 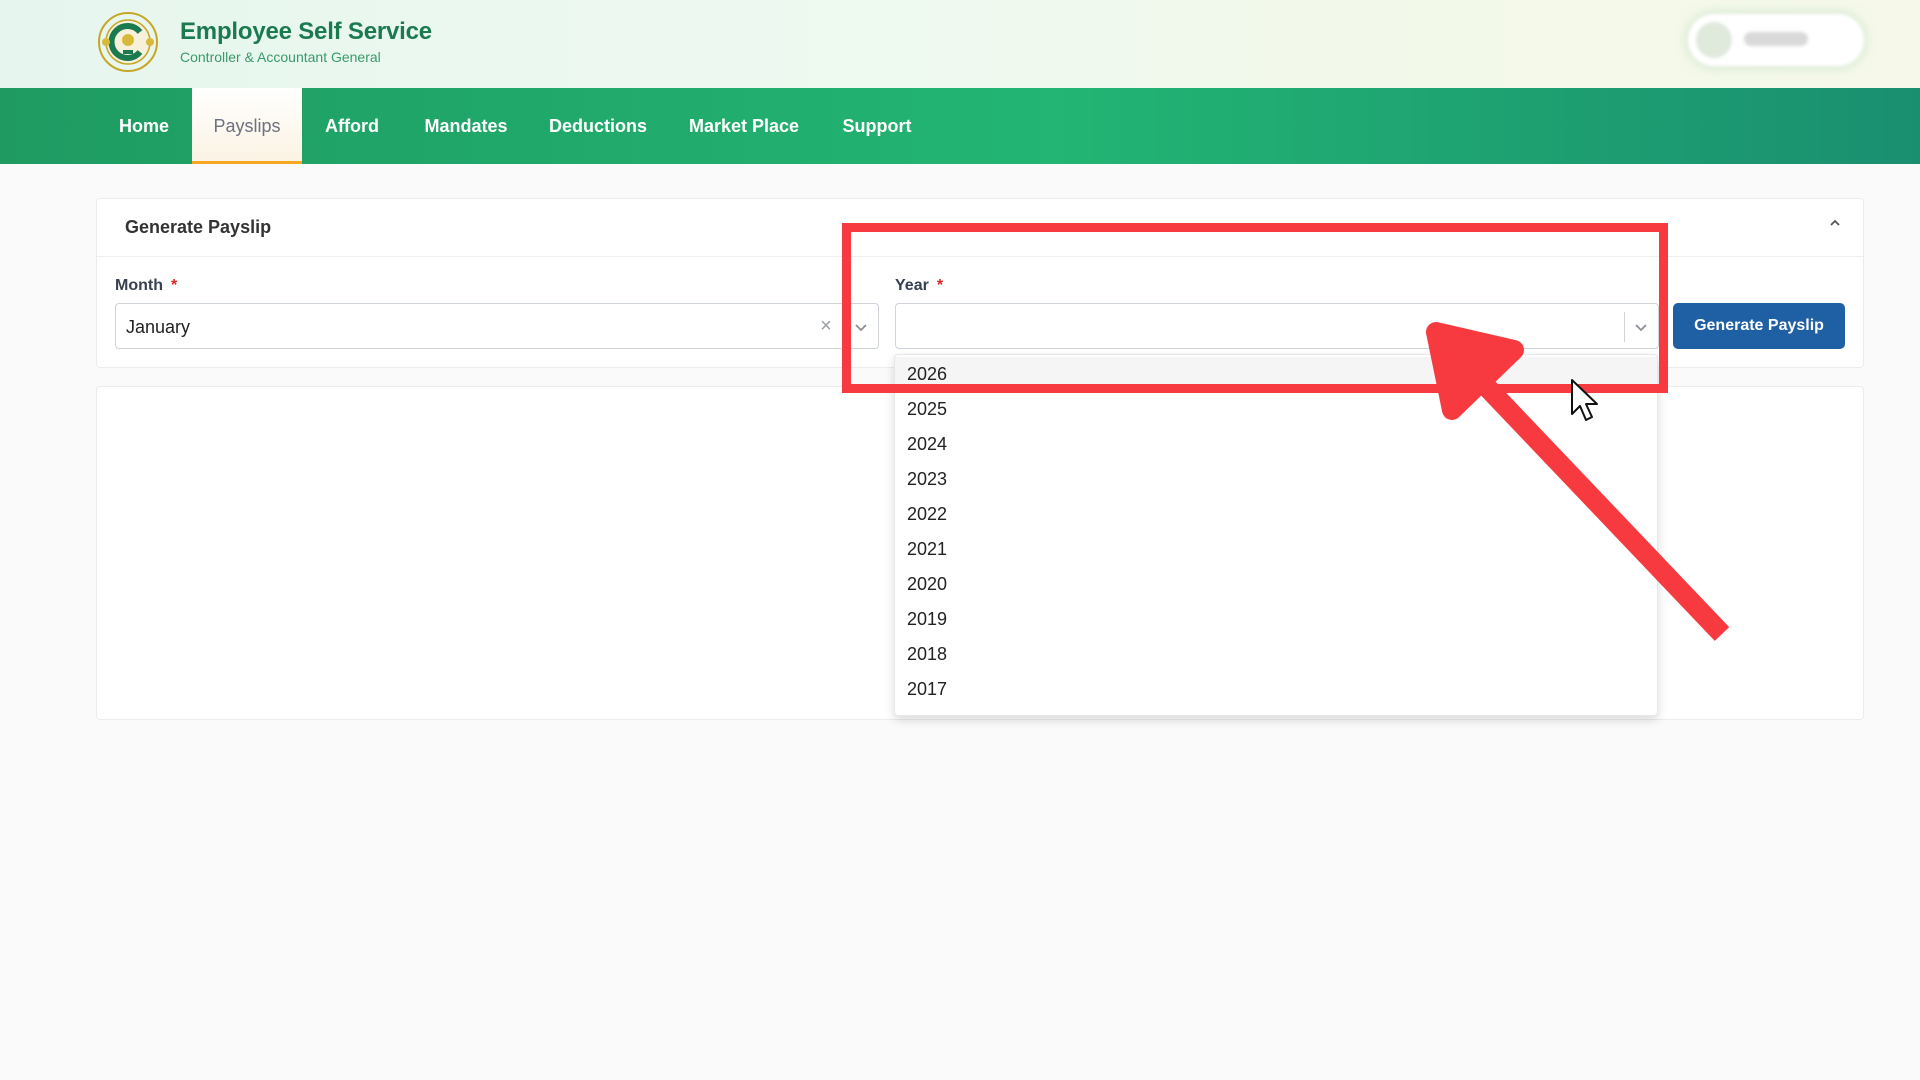 What do you see at coordinates (1276, 654) in the screenshot?
I see `year-option: 2018` at bounding box center [1276, 654].